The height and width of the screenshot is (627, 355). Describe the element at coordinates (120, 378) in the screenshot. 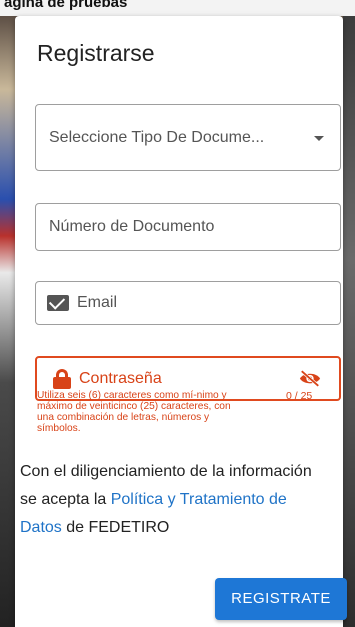

I see `password-placeholder: Contraseña` at that location.